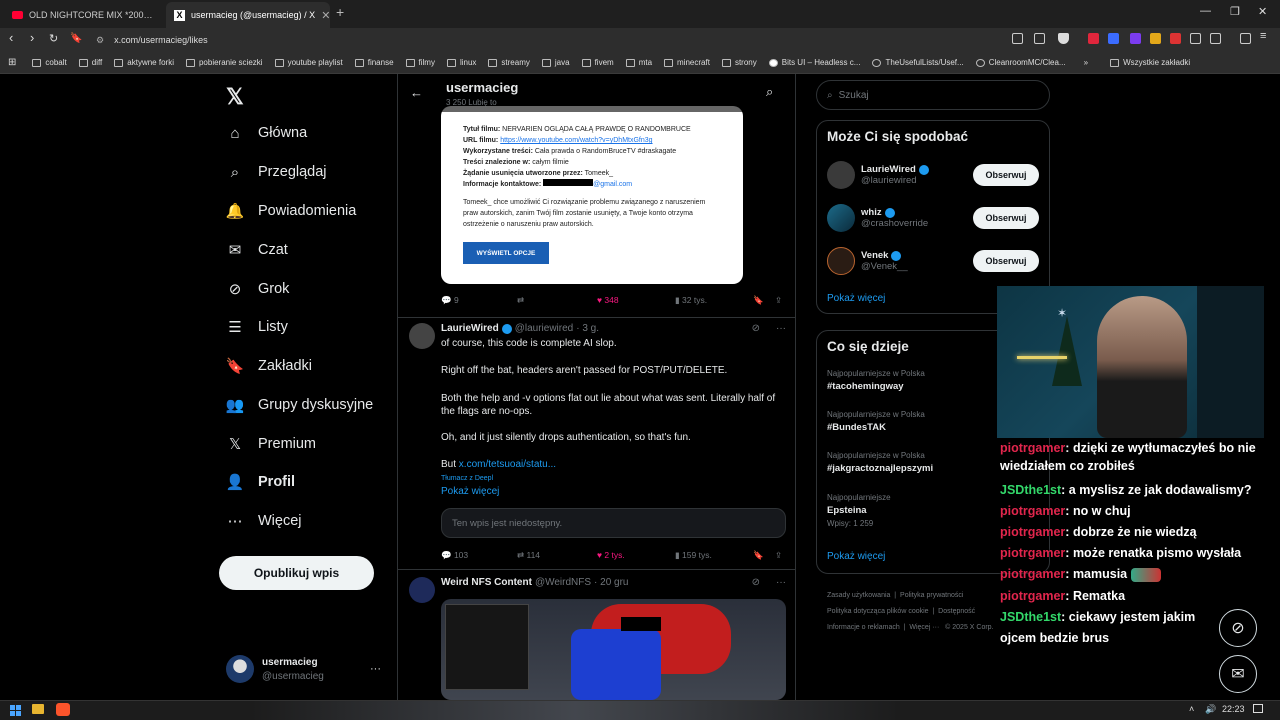  Describe the element at coordinates (867, 261) in the screenshot. I see `suggestion-item: Venek @Venek__` at that location.